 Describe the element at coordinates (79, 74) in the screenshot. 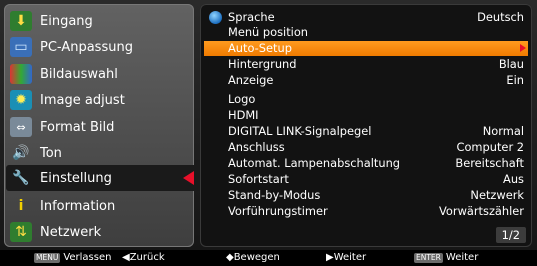

I see `menu-item-label: Bildauswahl` at that location.